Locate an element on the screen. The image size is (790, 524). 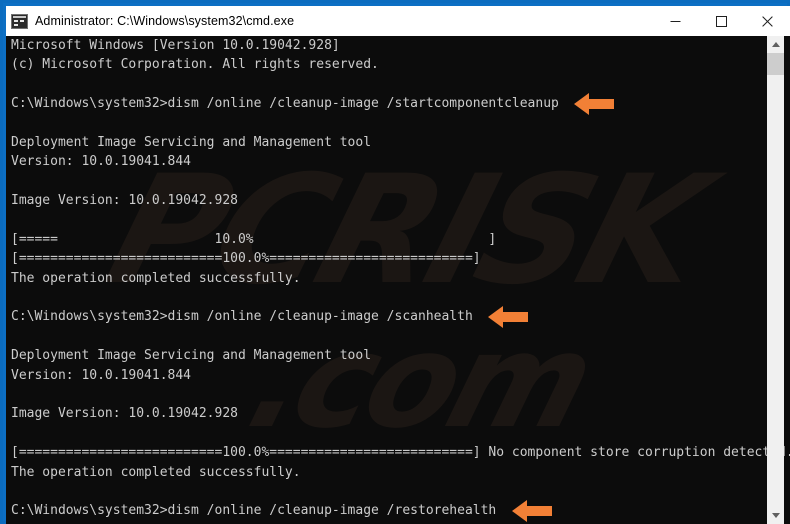
scrollbar-thumb is located at coordinates (775, 64).